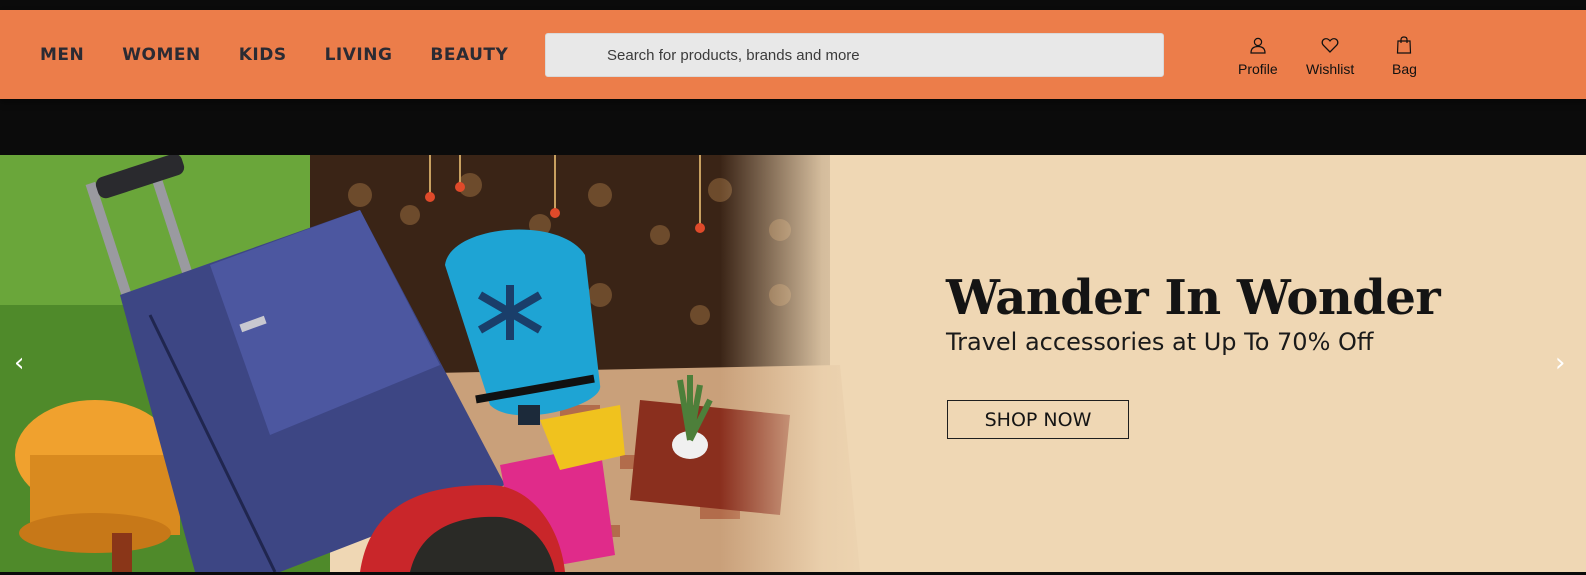 This screenshot has width=1586, height=575. Describe the element at coordinates (469, 55) in the screenshot. I see `nav-item-beauty: BEAUTY` at that location.